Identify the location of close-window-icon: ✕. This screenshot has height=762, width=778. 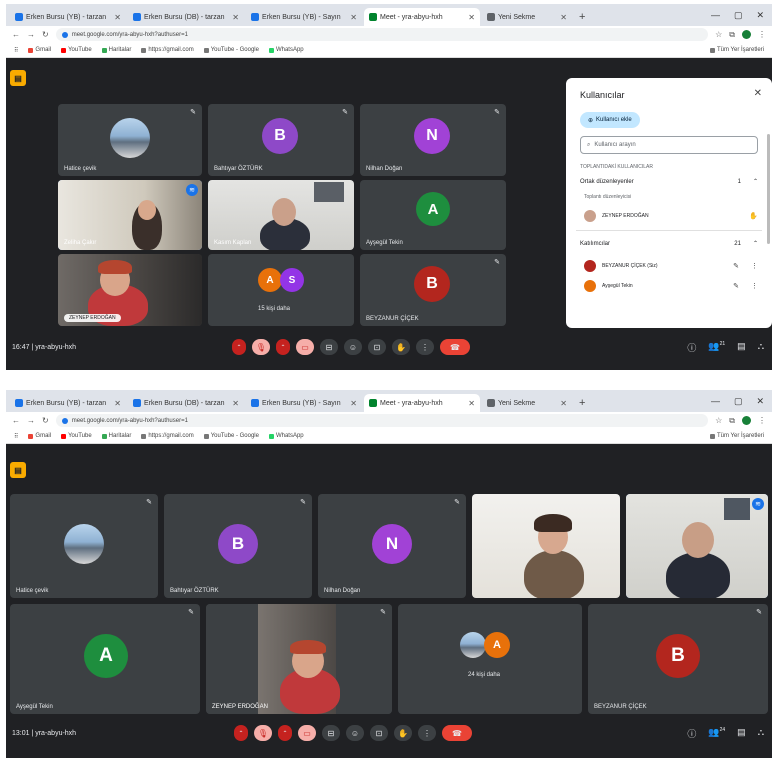
(760, 401).